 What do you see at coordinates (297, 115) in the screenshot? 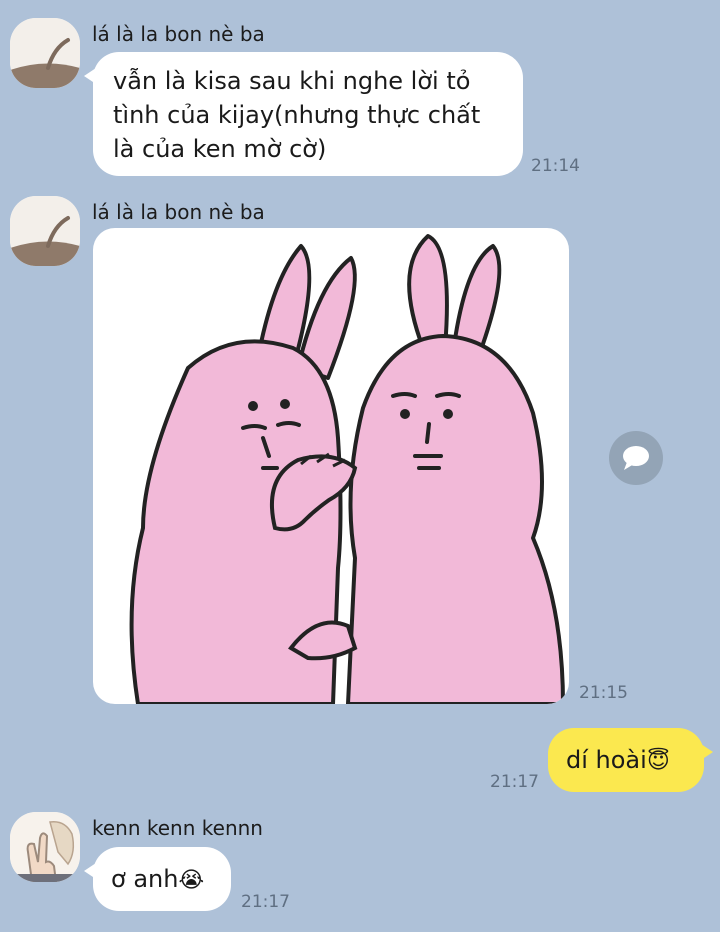
I see `message-text: tình của kijay(nhưng thực chất` at bounding box center [297, 115].